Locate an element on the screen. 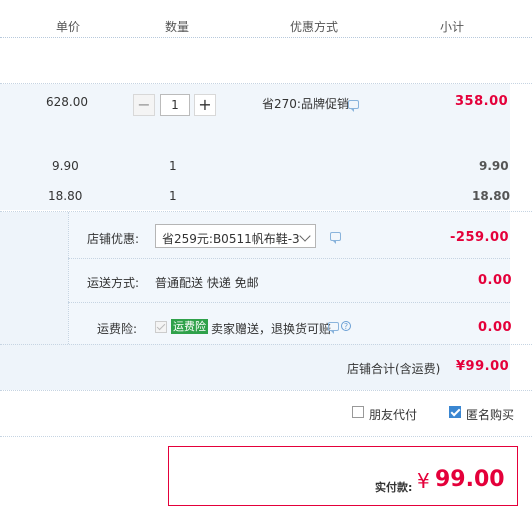  shop-discount-amount: -259.00 is located at coordinates (480, 237).